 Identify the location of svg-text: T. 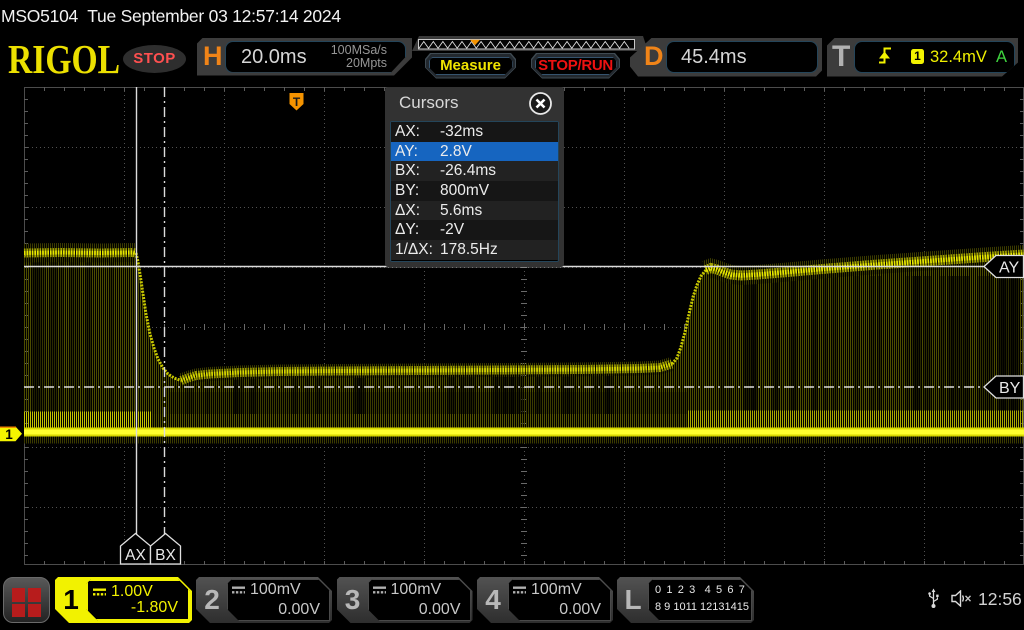
(297, 102).